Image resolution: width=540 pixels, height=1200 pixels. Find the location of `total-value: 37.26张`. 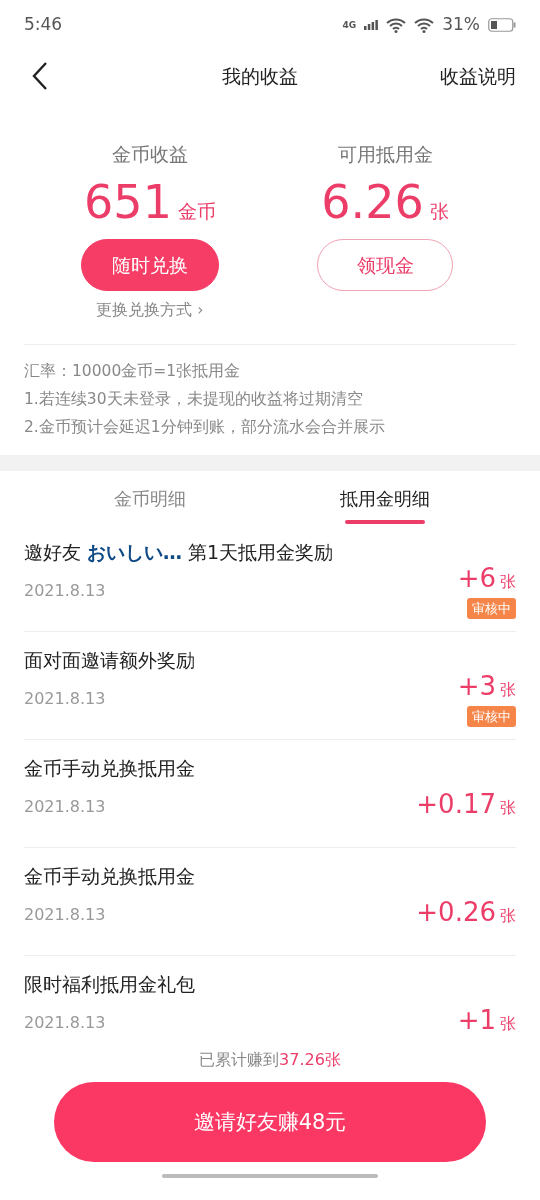

total-value: 37.26张 is located at coordinates (310, 1060).